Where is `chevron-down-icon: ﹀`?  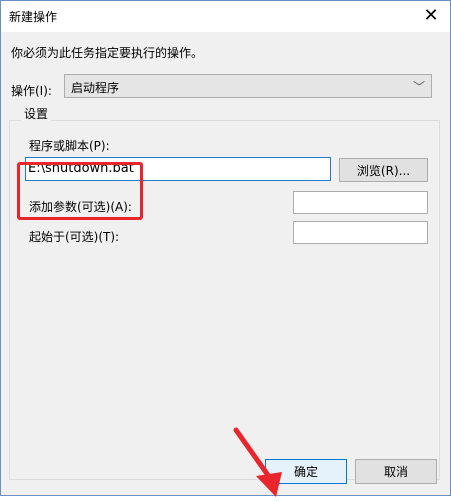 chevron-down-icon: ﹀ is located at coordinates (418, 87).